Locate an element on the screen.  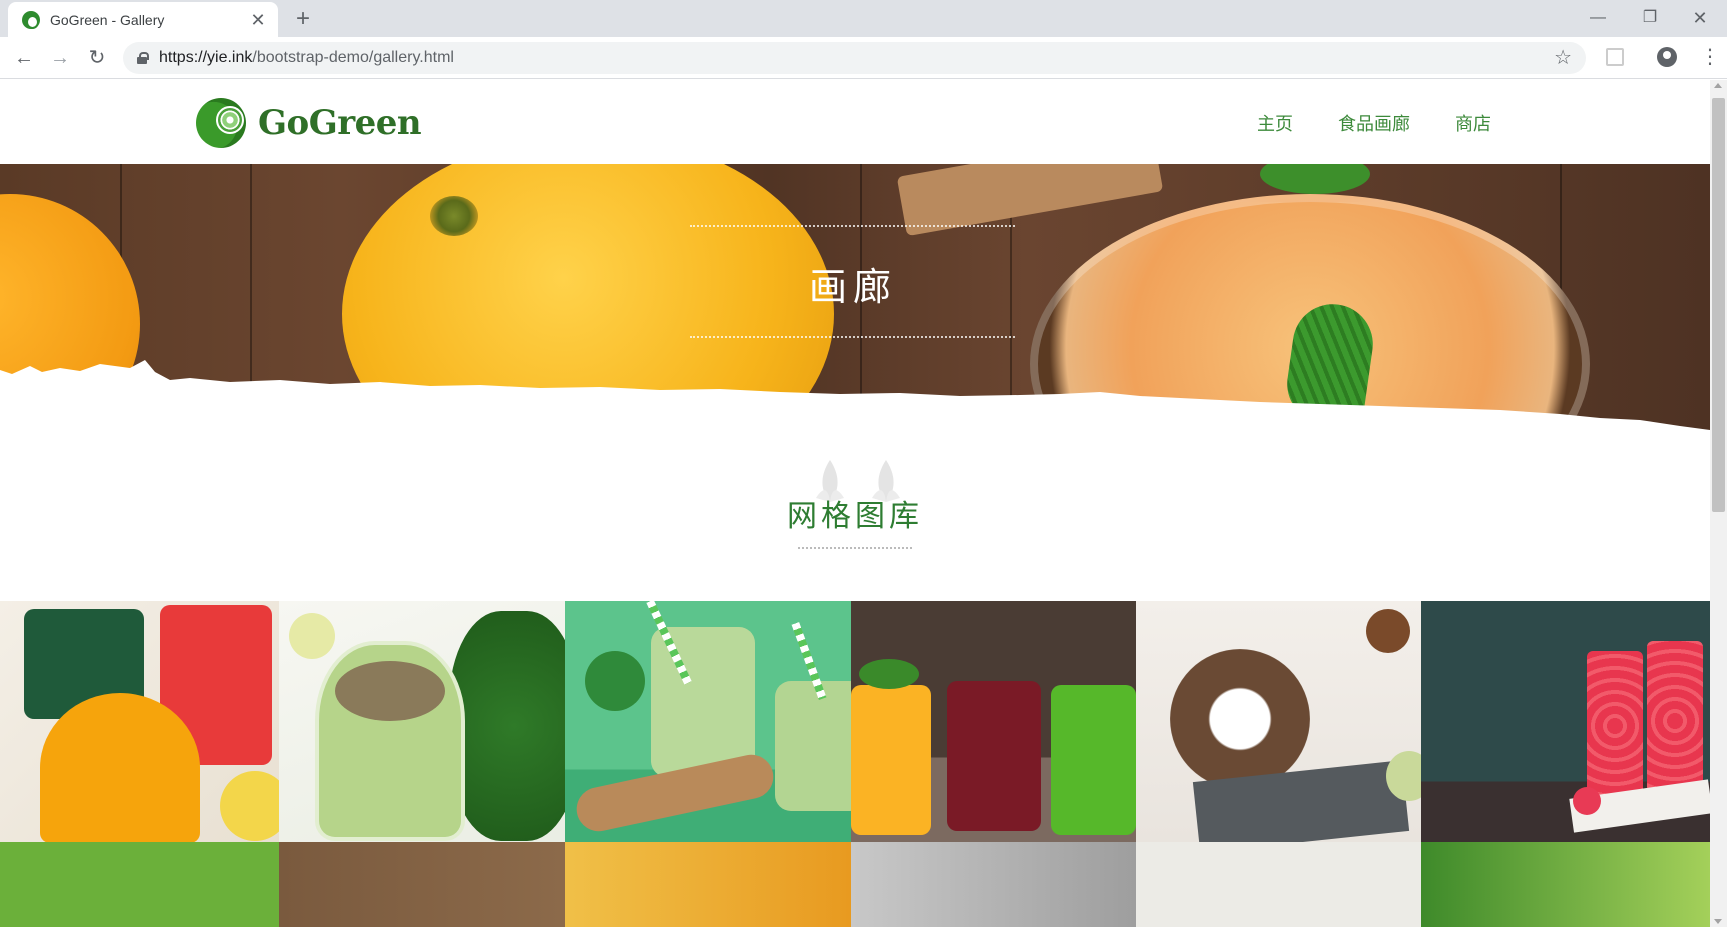
torn-paper-edge is located at coordinates (855, 402).